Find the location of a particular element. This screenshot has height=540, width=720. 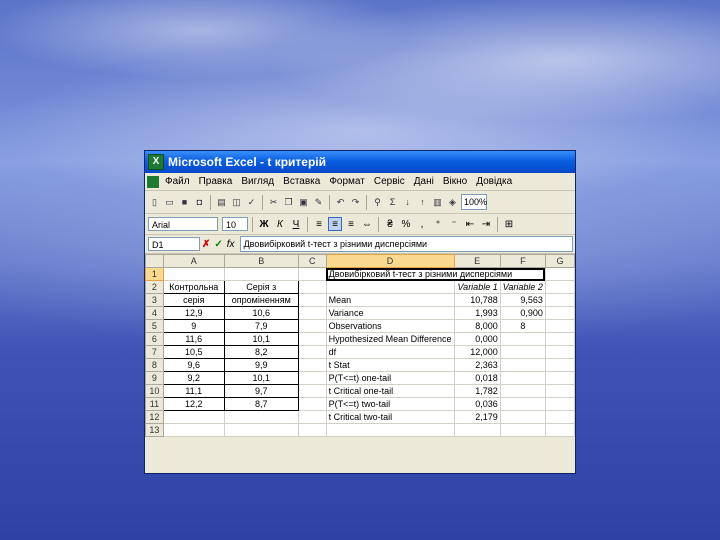

underline-button: Ч is located at coordinates (296, 224).